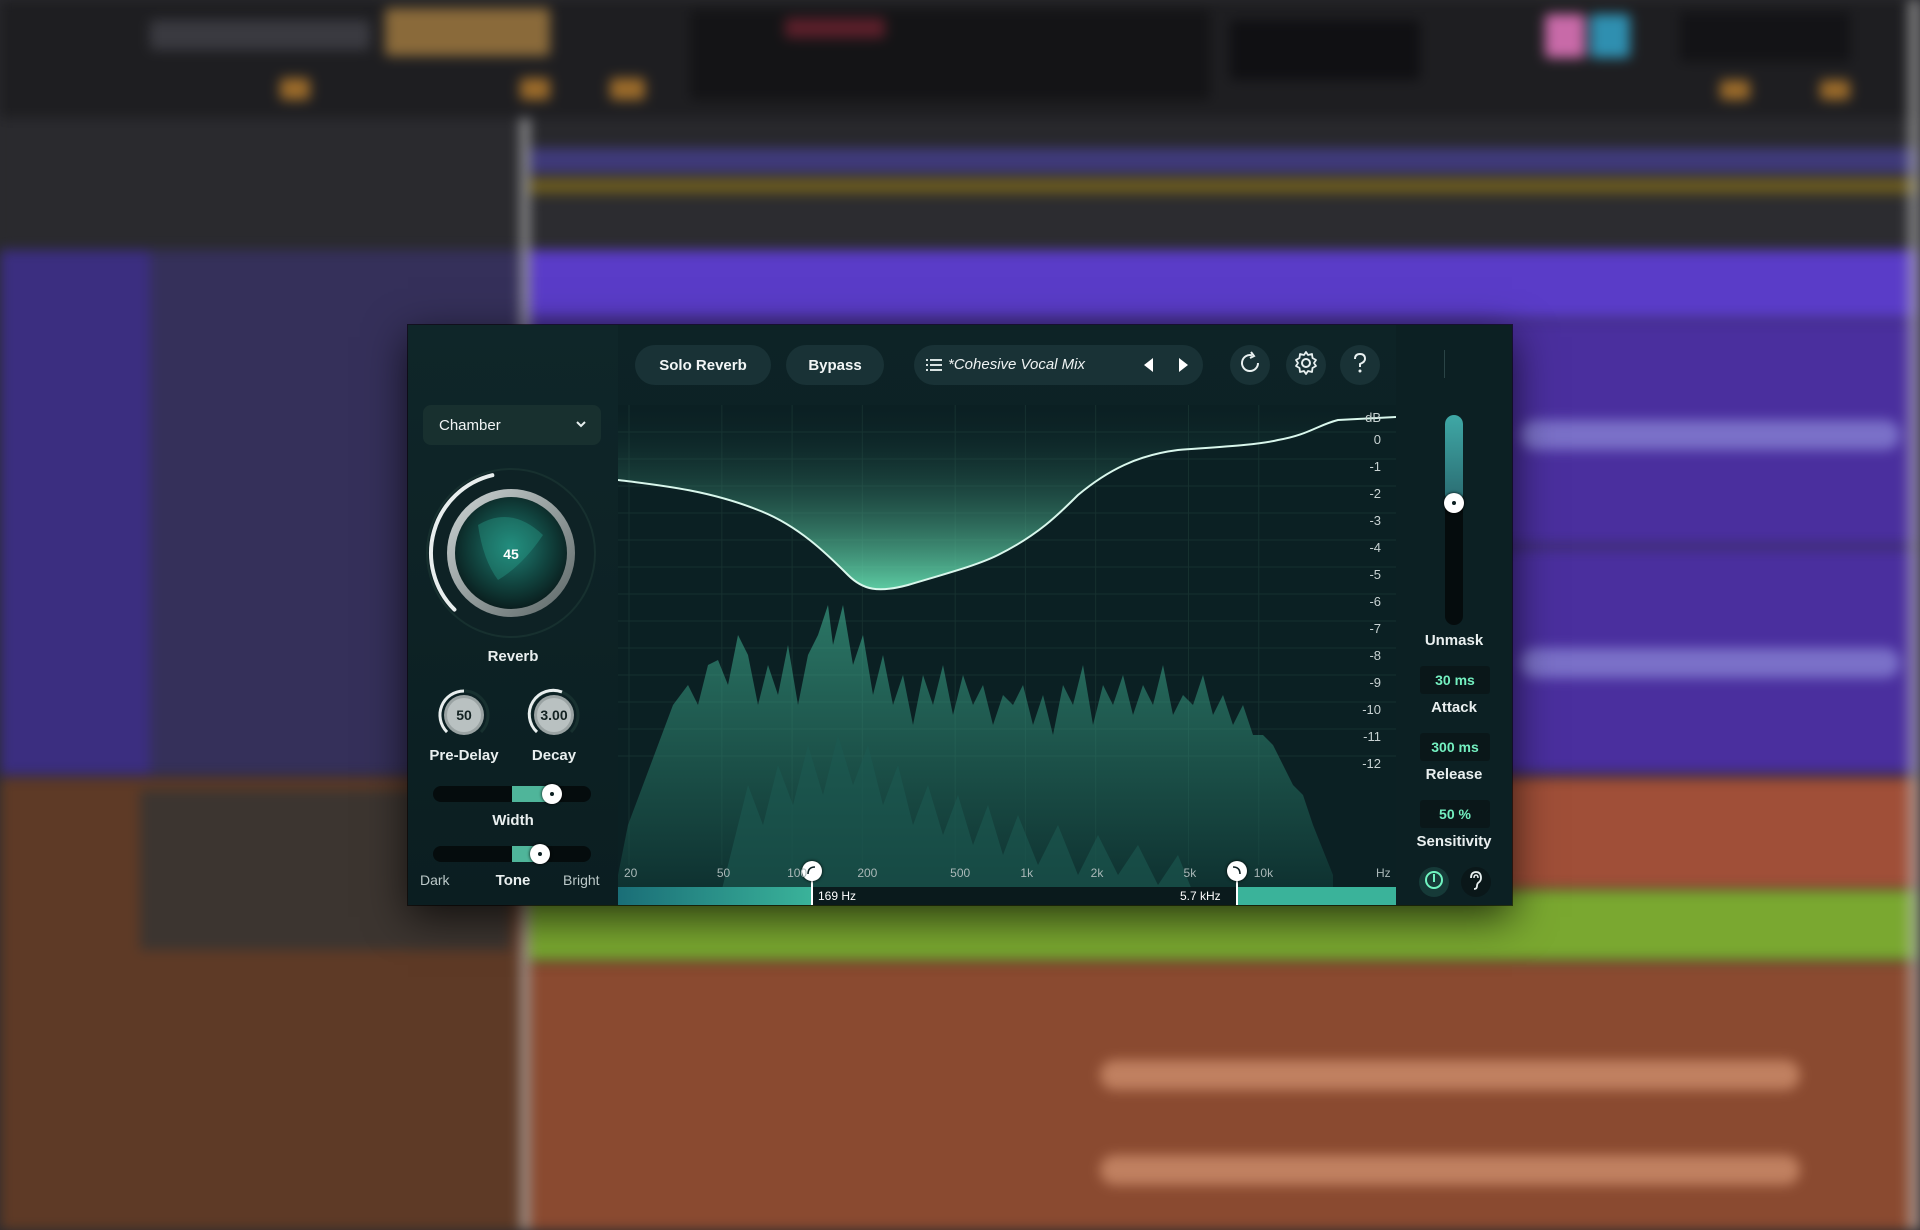  I want to click on gear-icon, so click(1306, 365).